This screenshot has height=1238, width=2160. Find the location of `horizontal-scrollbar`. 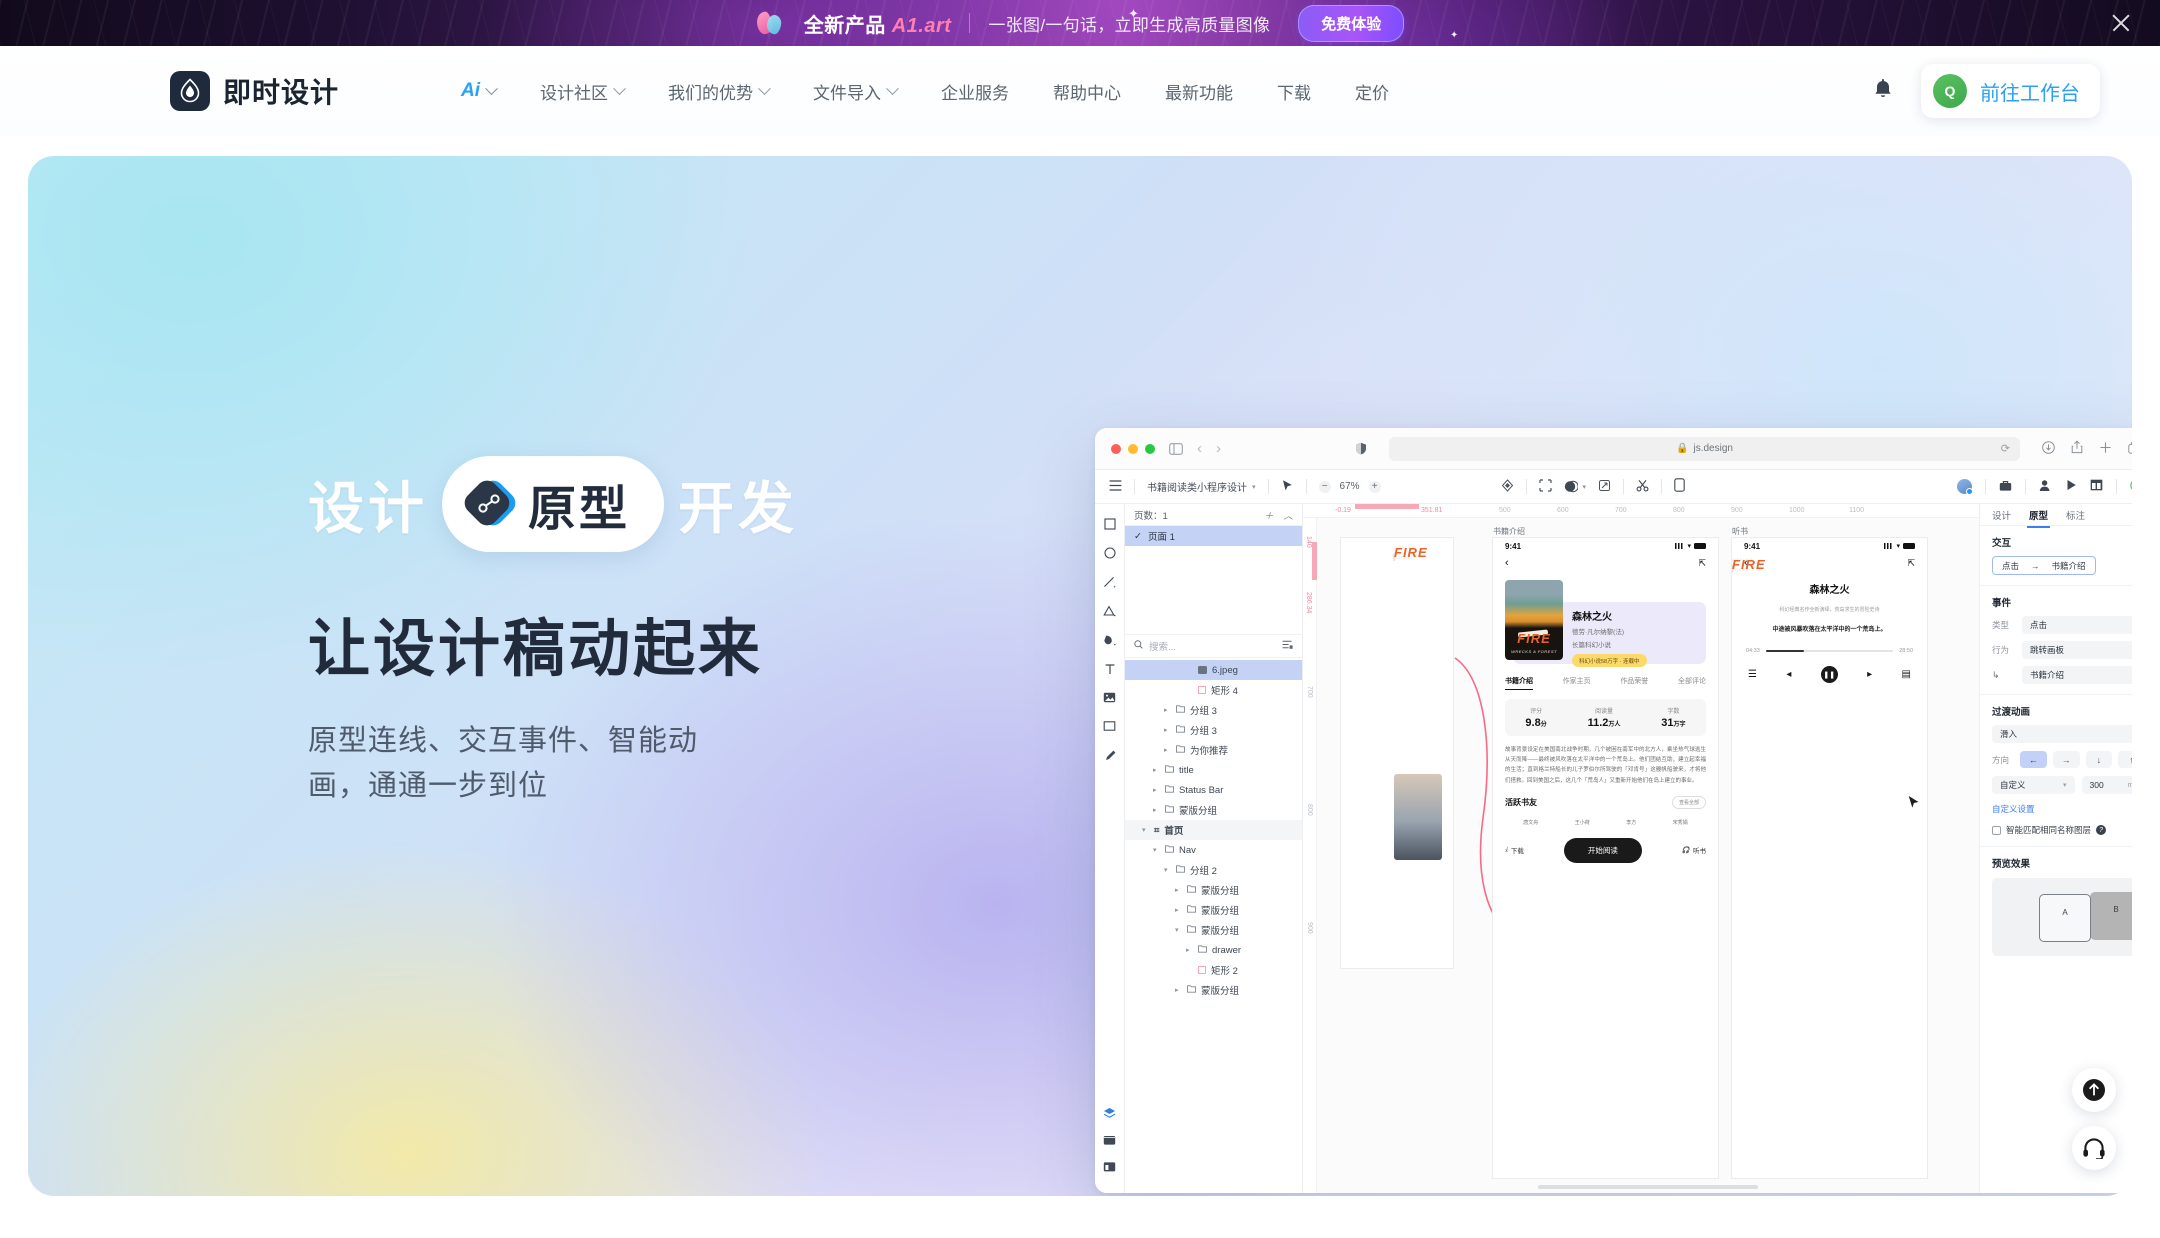

horizontal-scrollbar is located at coordinates (1648, 1187).